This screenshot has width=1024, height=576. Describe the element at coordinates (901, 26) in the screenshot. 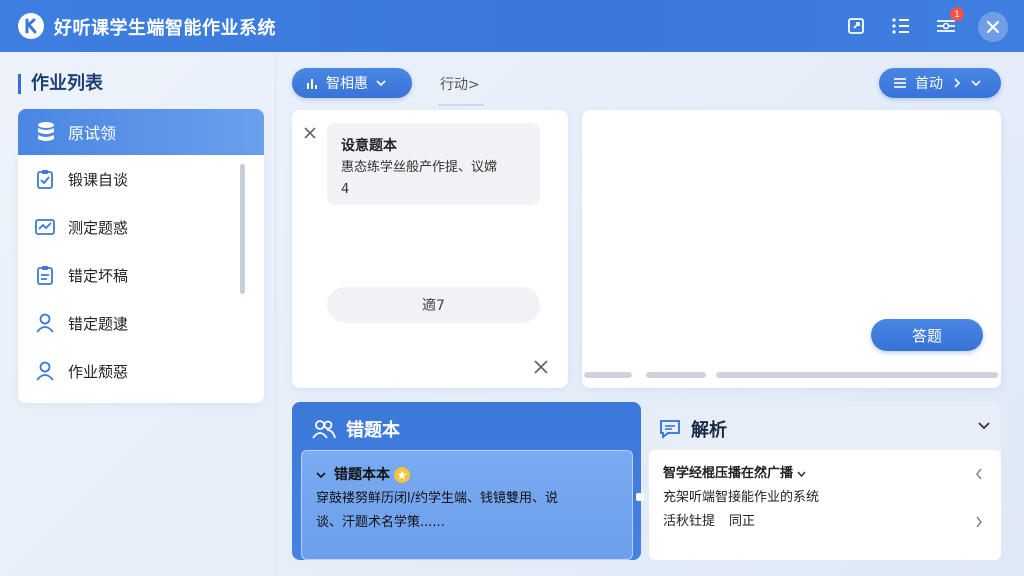

I see `list-icon` at that location.